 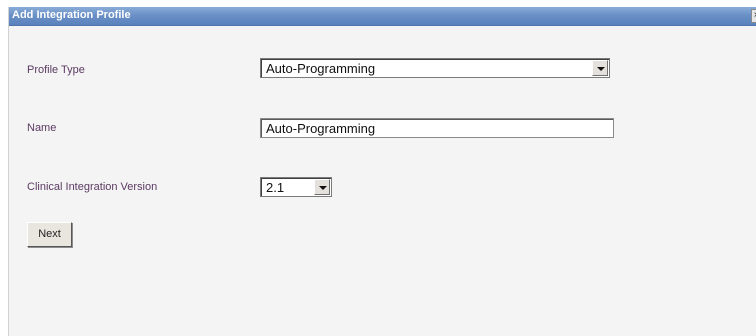 I want to click on dialog-title: Add Integration Profile, so click(x=71, y=15).